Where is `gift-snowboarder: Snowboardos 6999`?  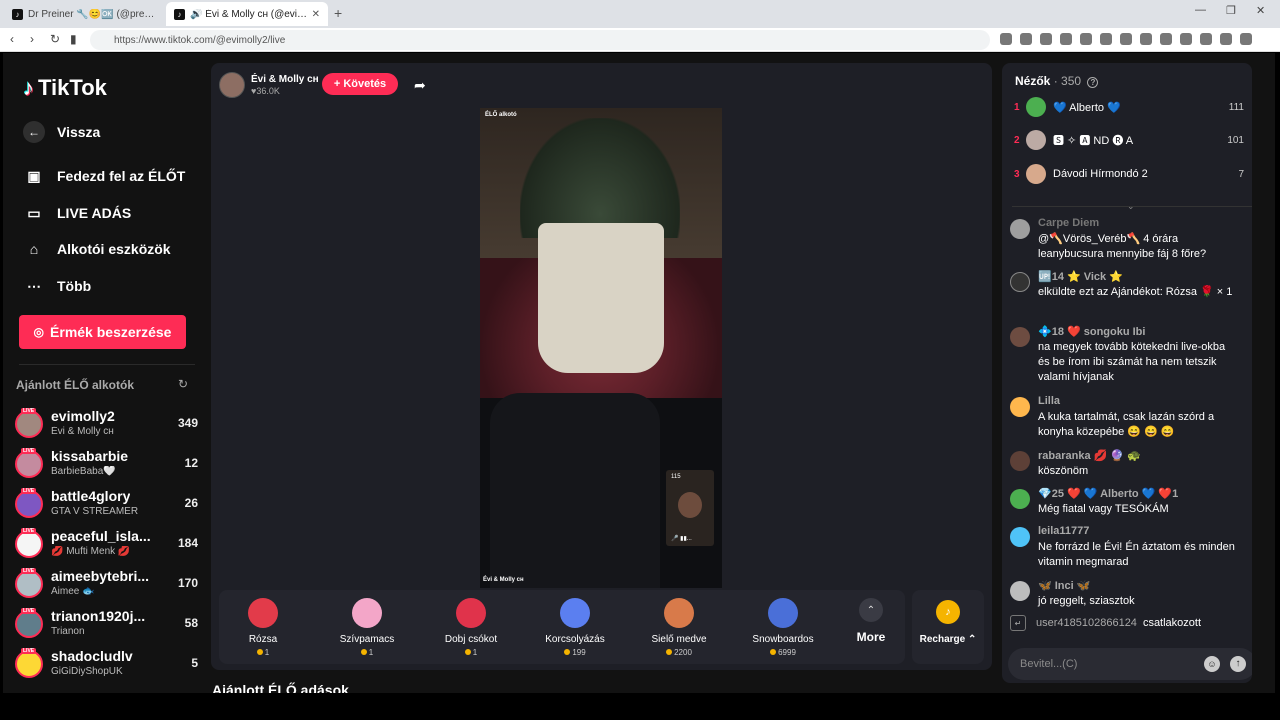
gift-snowboarder: Snowboardos 6999 is located at coordinates (783, 627).